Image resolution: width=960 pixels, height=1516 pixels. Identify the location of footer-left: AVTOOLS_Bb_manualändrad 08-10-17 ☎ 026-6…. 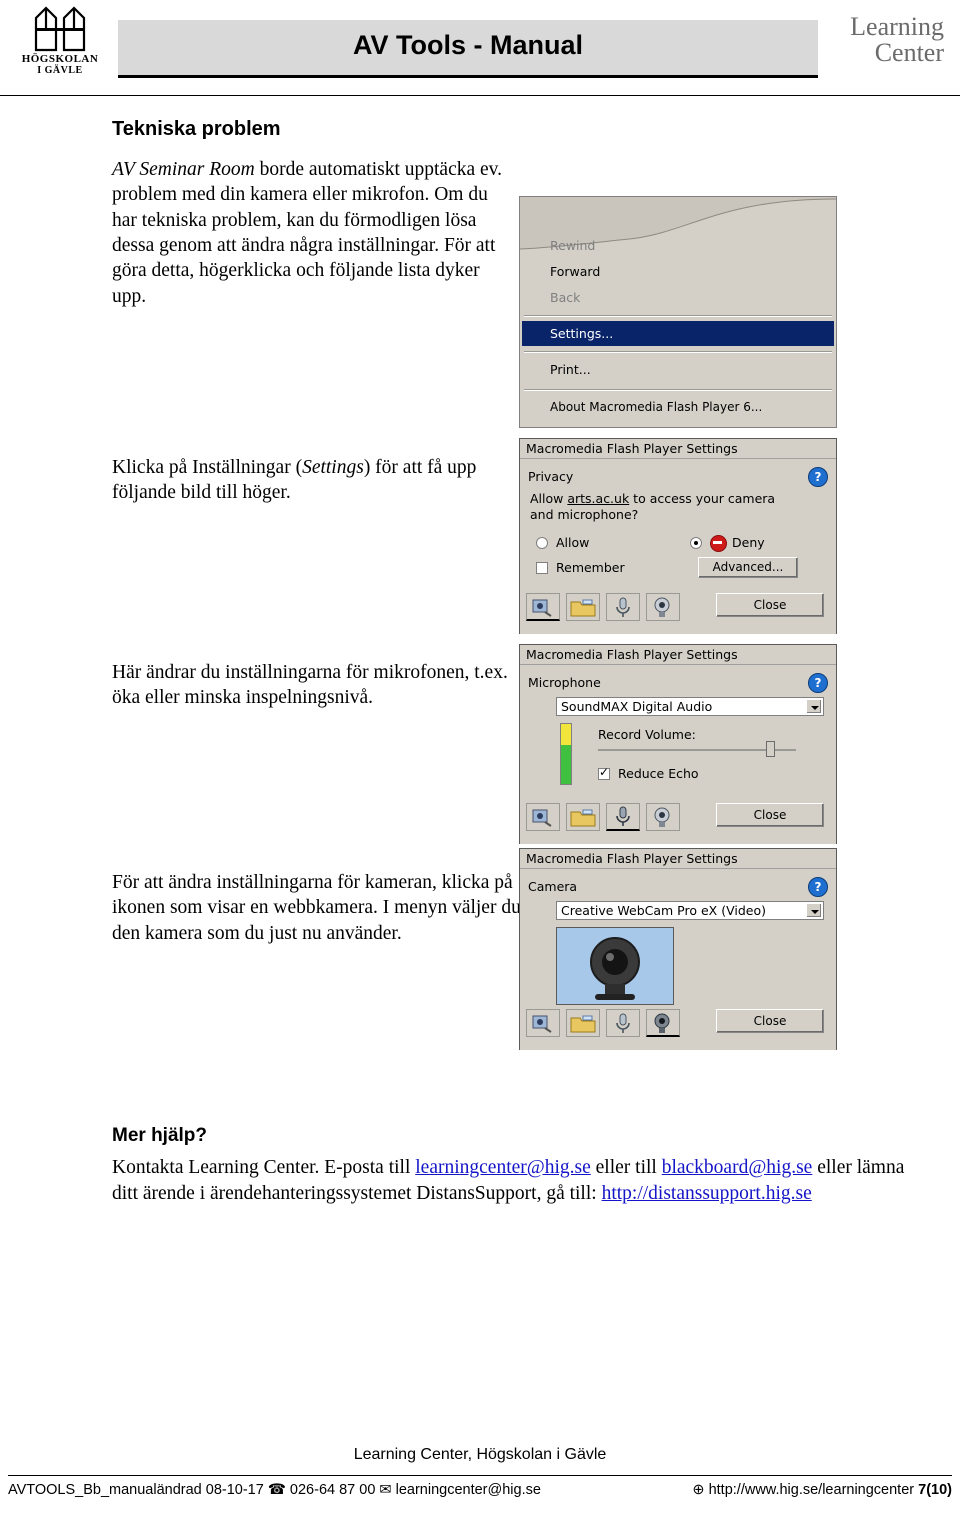
(274, 1490).